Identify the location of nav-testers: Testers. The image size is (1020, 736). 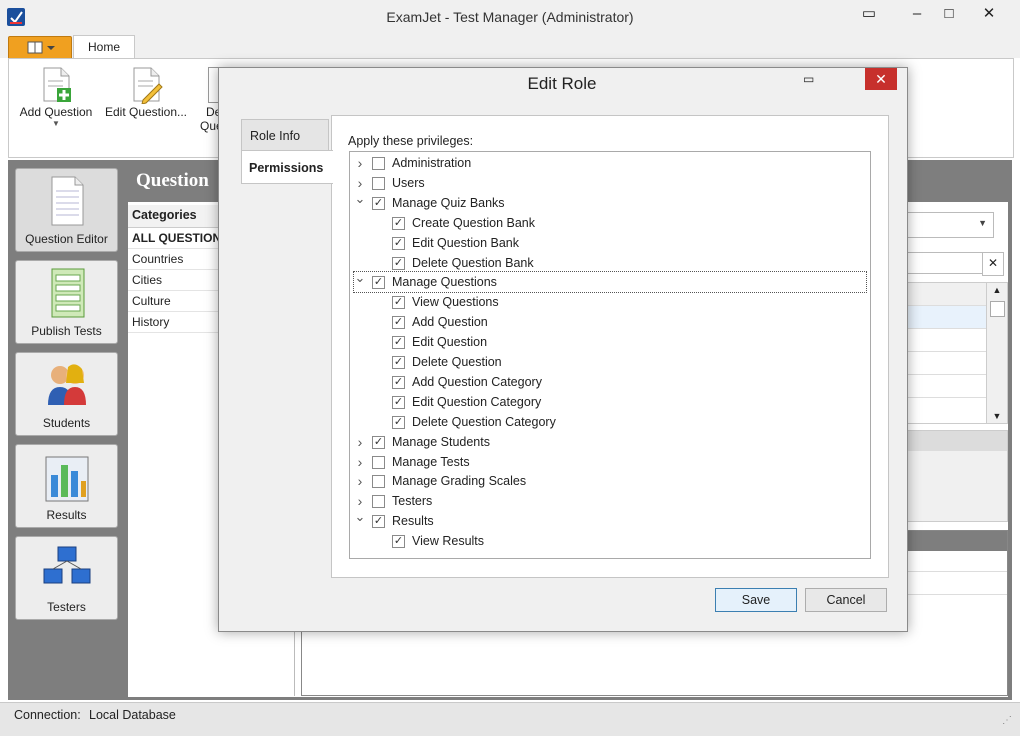
(66, 578).